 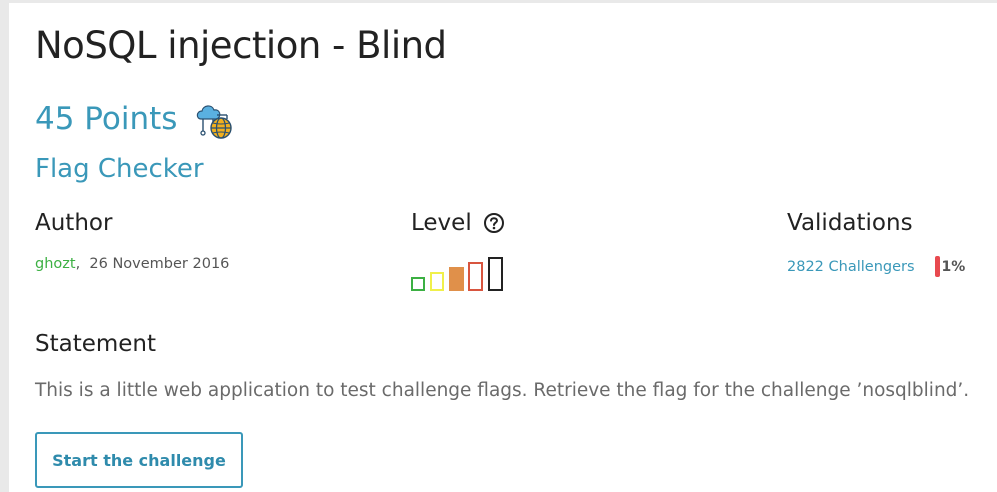 What do you see at coordinates (119, 169) in the screenshot?
I see `validation-type-link: Flag Checker` at bounding box center [119, 169].